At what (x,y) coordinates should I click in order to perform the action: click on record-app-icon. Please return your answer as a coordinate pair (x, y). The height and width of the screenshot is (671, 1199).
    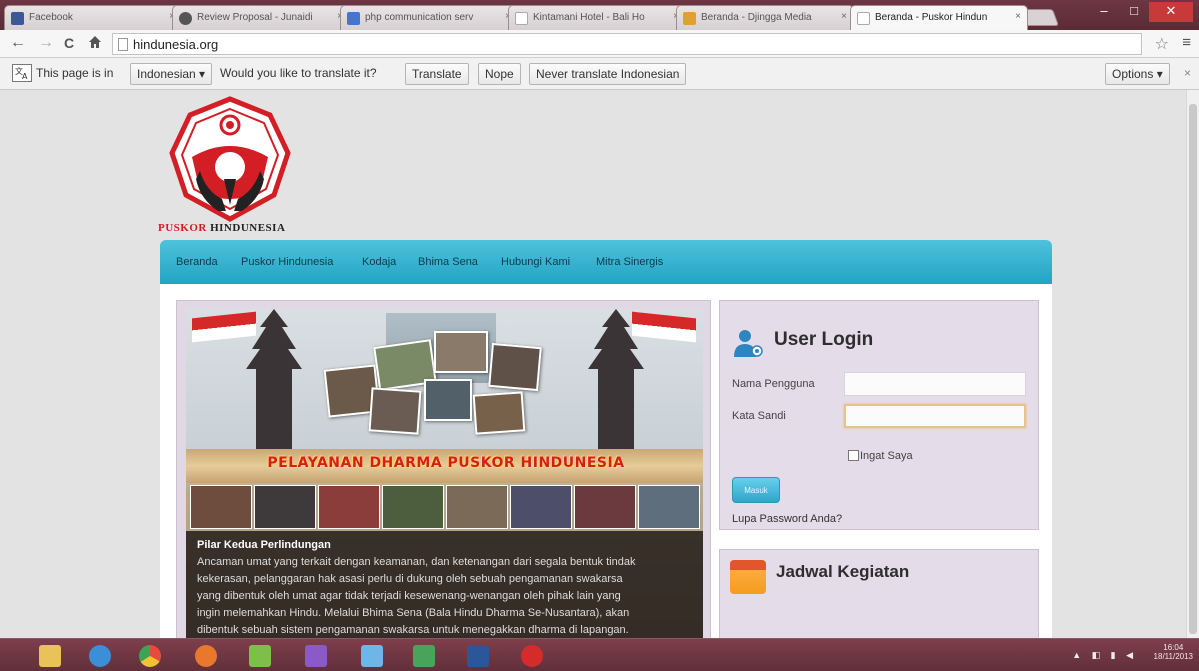
    Looking at the image, I should click on (532, 656).